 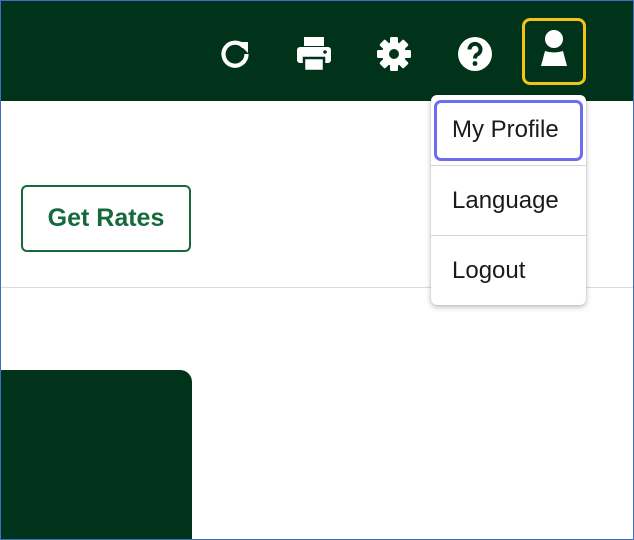 I want to click on print-icon, so click(x=314, y=54).